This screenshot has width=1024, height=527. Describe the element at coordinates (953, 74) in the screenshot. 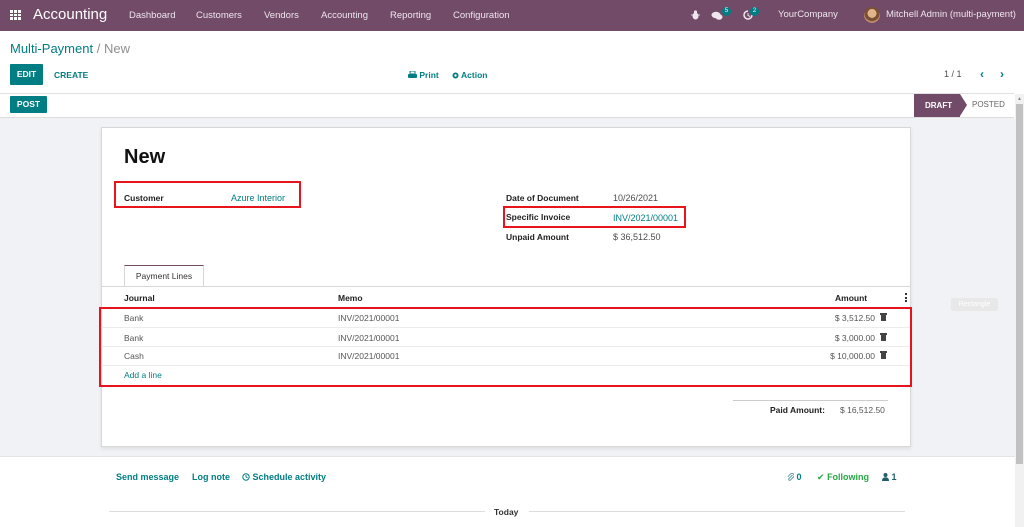

I see `pager-value: 1 / 1` at that location.